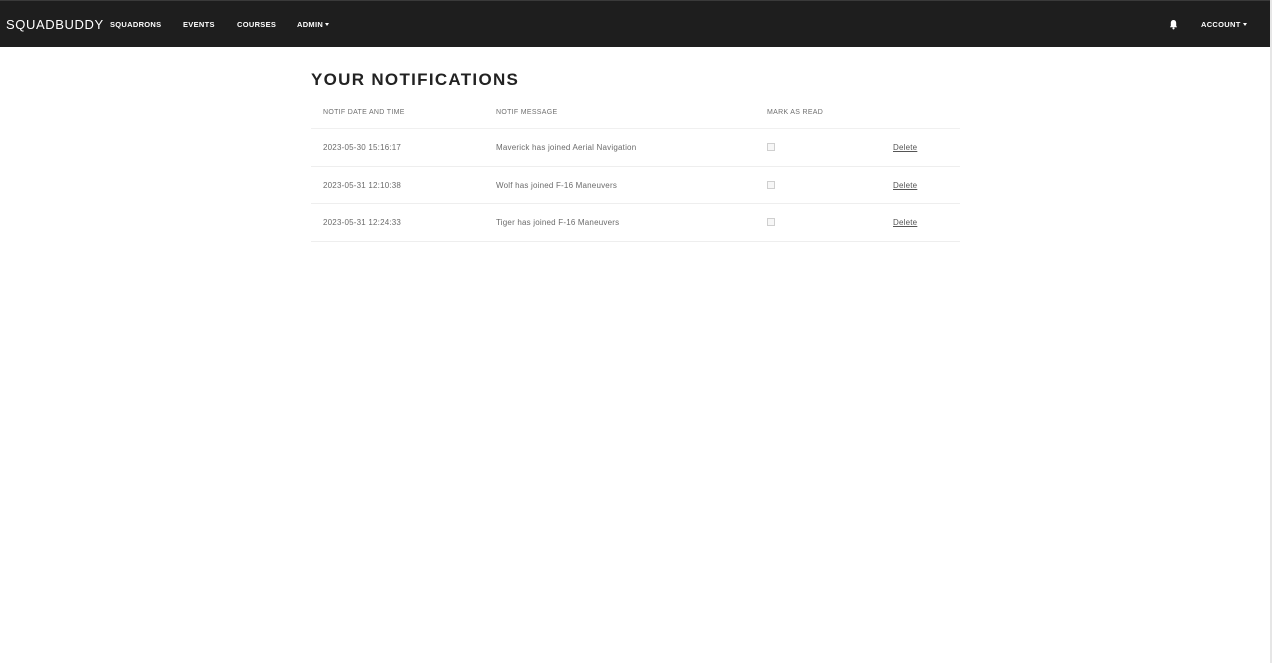 This screenshot has width=1272, height=663. What do you see at coordinates (415, 79) in the screenshot?
I see `page-title: YOUR NOTIFICATIONS` at bounding box center [415, 79].